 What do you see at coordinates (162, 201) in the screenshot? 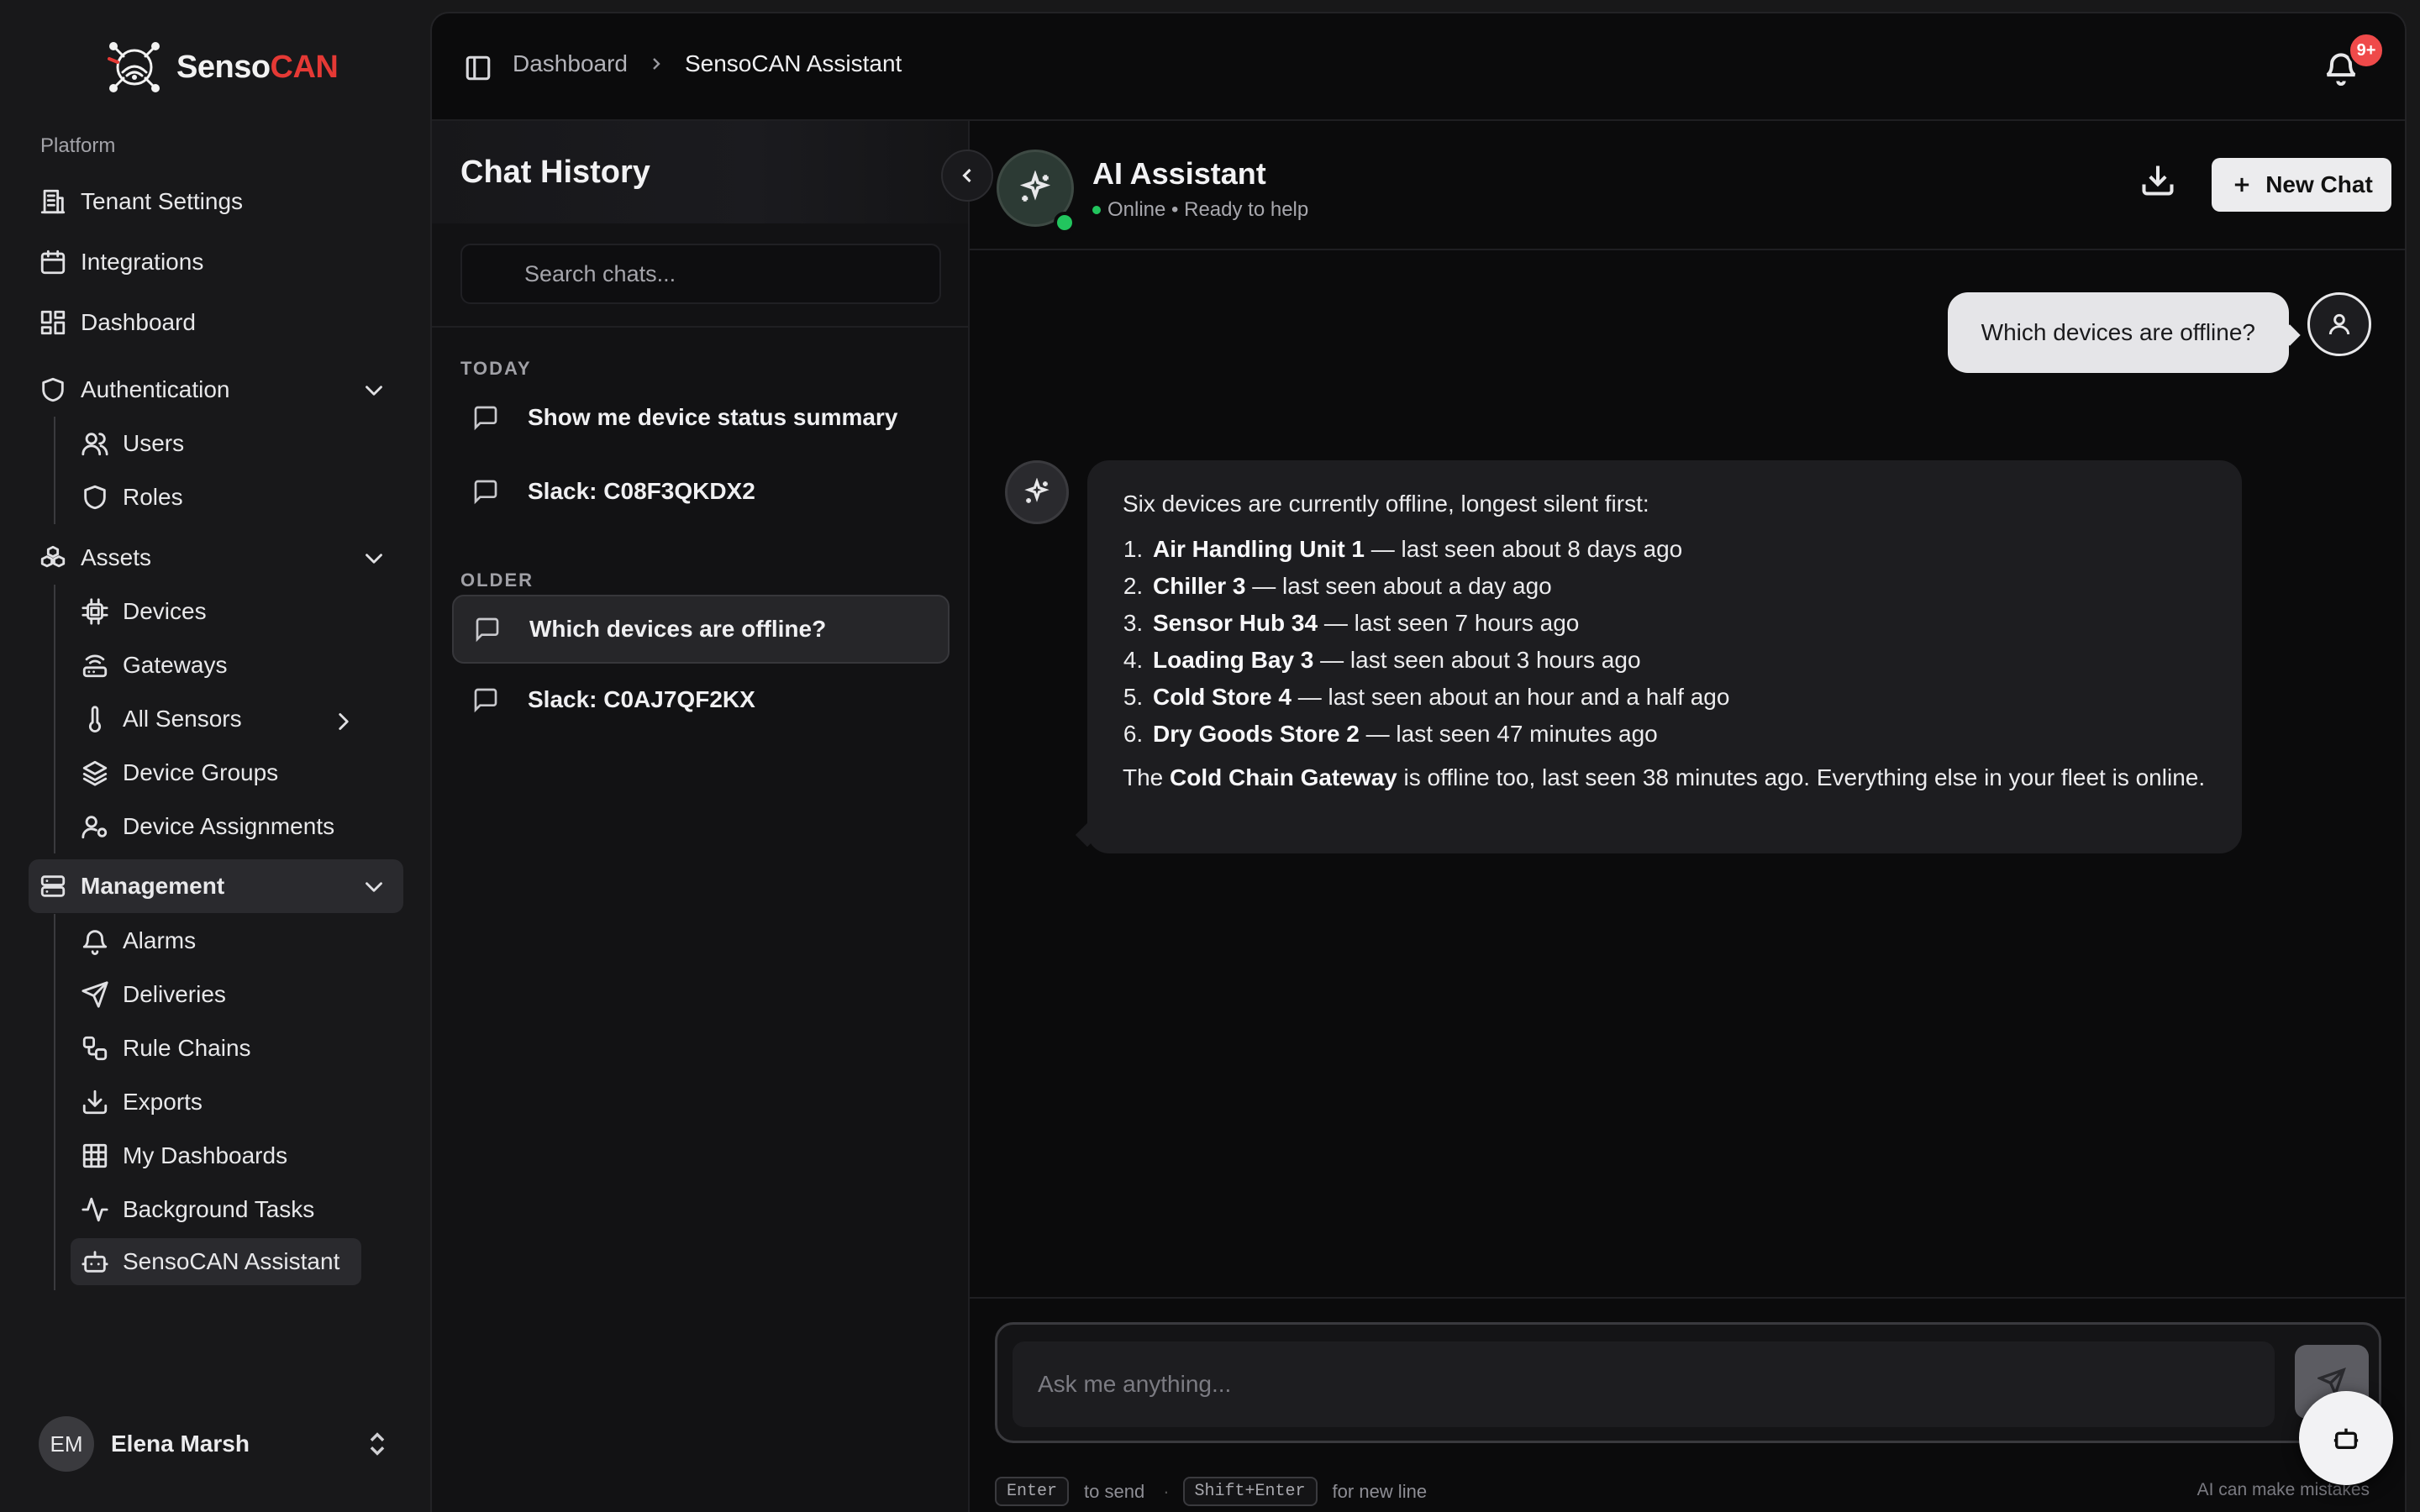
I see `sidebar-item-label: Tenant Settings` at bounding box center [162, 201].